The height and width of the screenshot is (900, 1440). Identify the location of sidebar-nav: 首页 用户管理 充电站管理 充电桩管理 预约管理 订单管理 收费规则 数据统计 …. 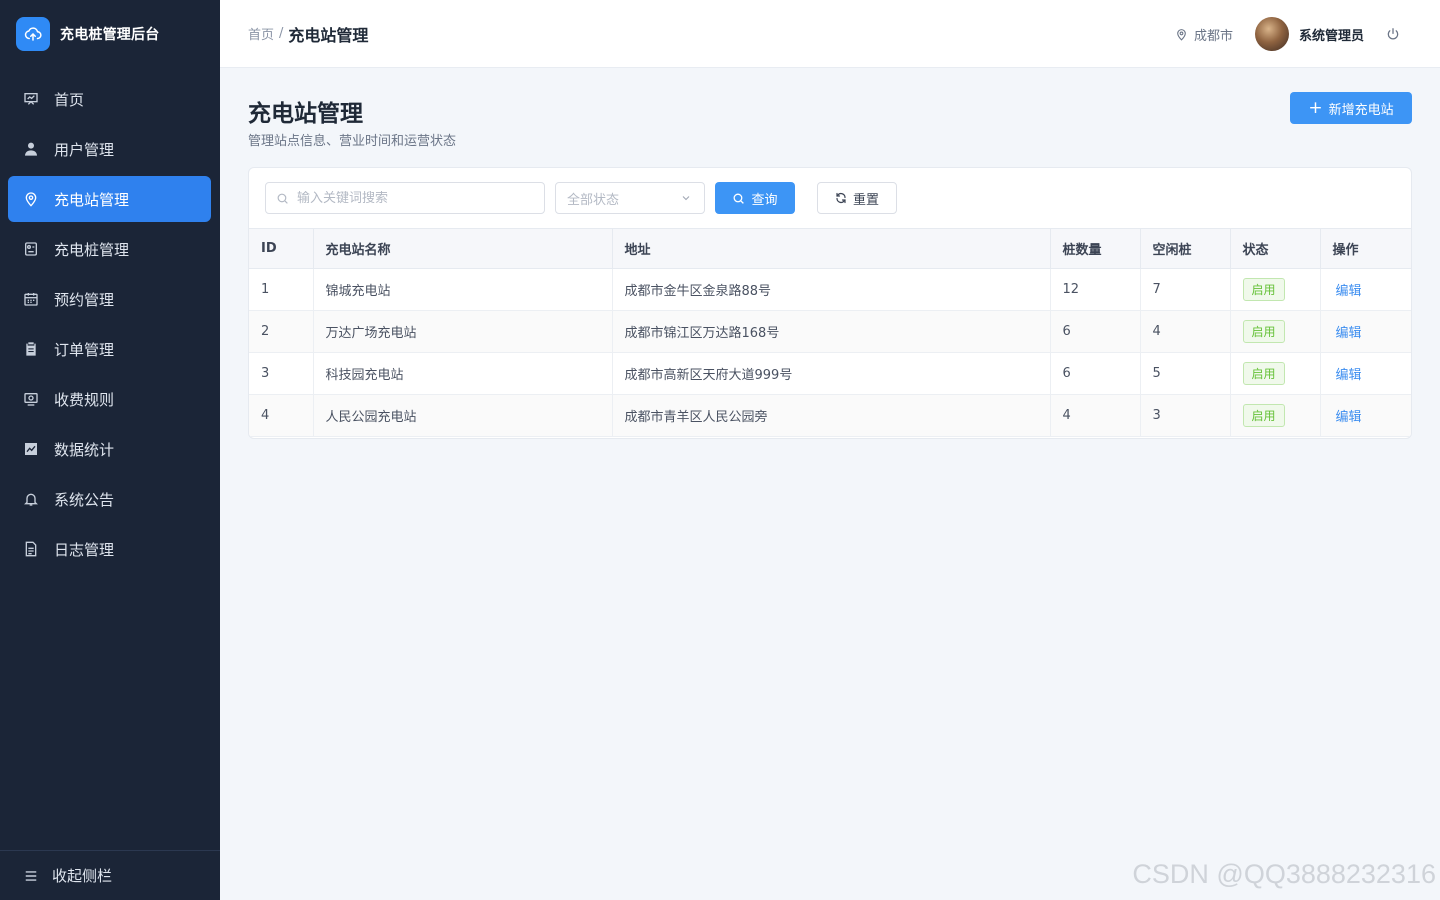
(109, 326).